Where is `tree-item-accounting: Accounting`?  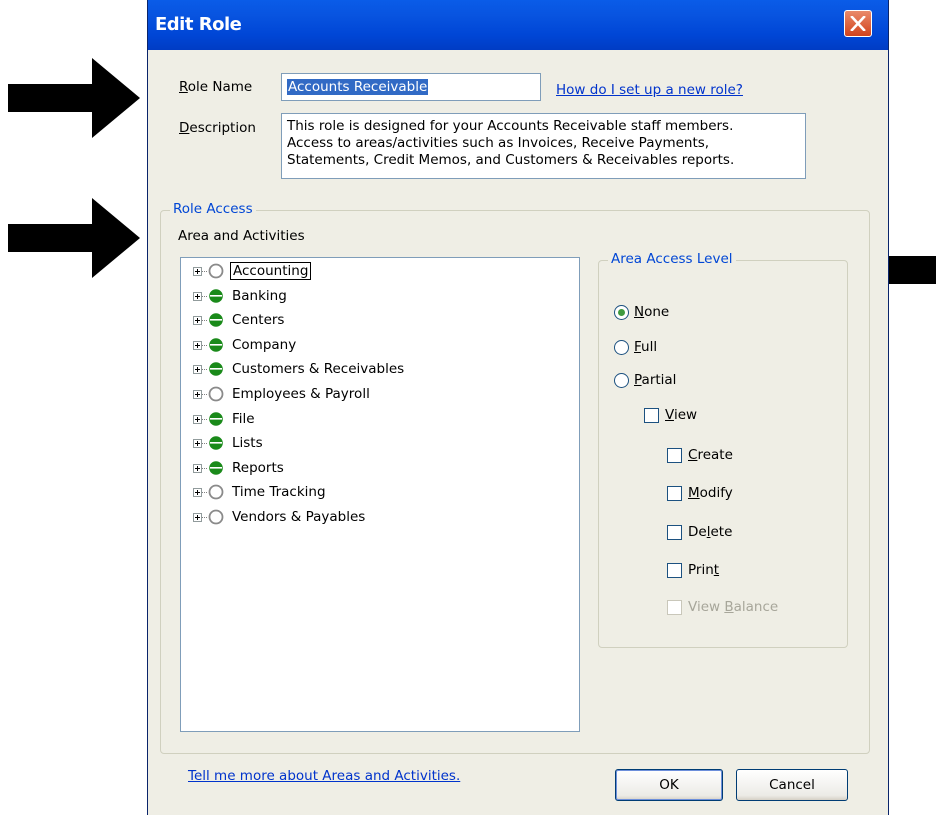 tree-item-accounting: Accounting is located at coordinates (252, 271).